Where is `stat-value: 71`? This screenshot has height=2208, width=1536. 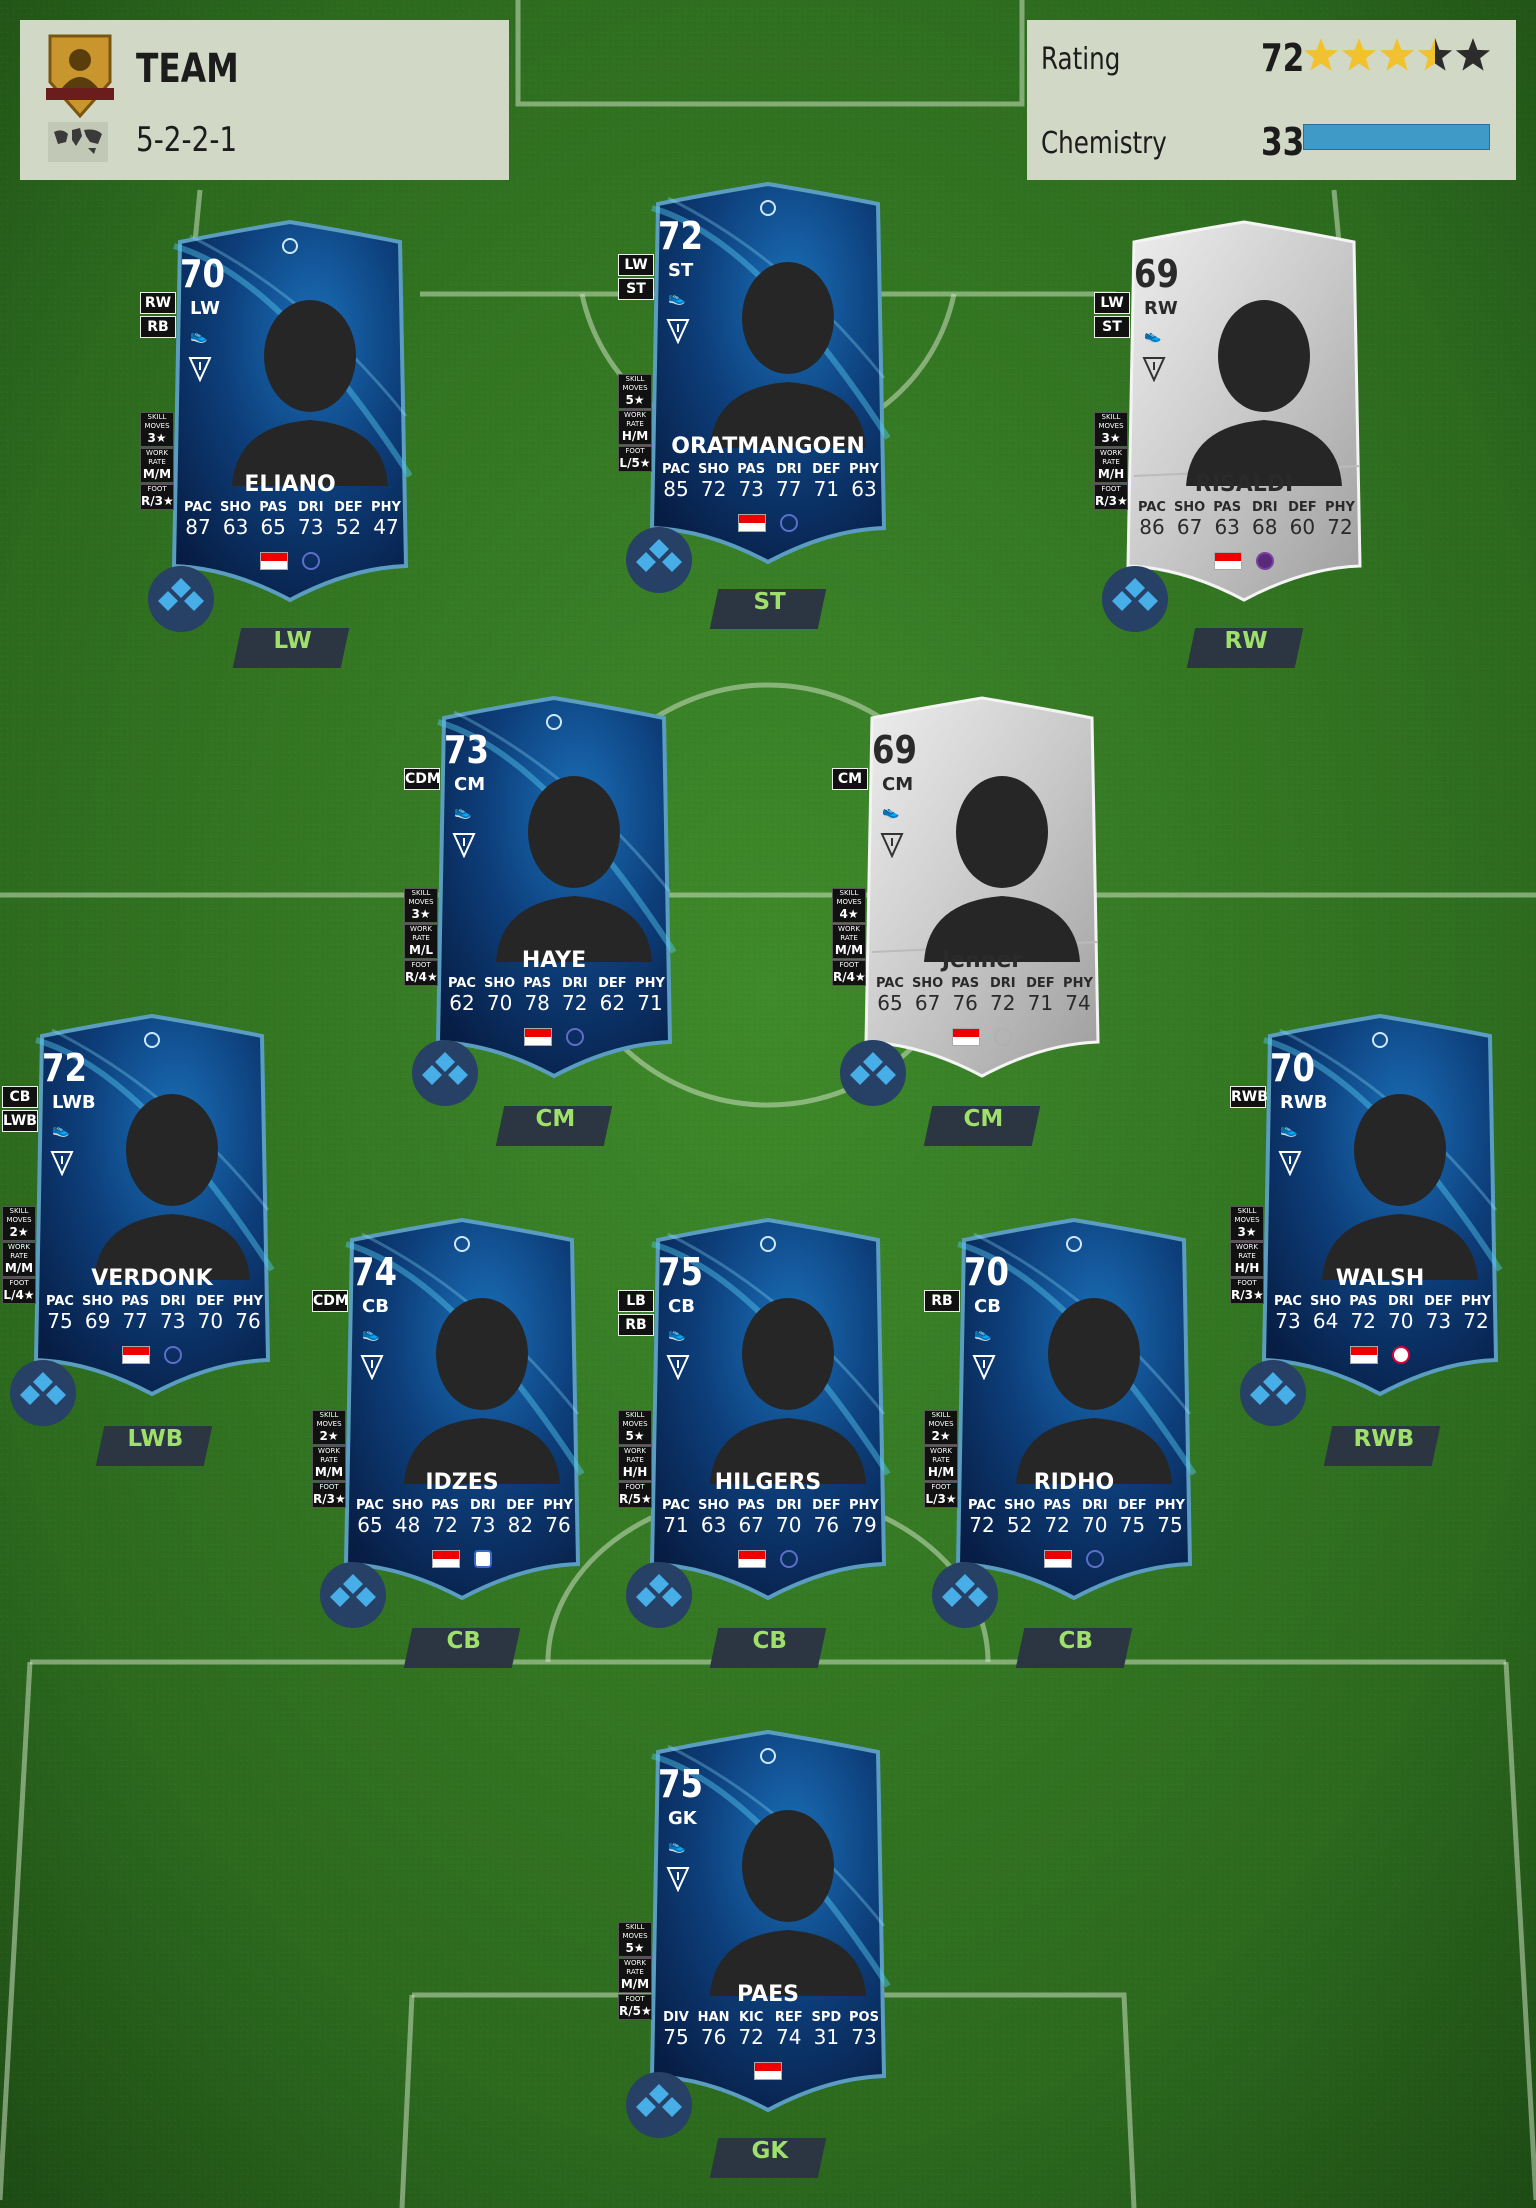 stat-value: 71 is located at coordinates (676, 1525).